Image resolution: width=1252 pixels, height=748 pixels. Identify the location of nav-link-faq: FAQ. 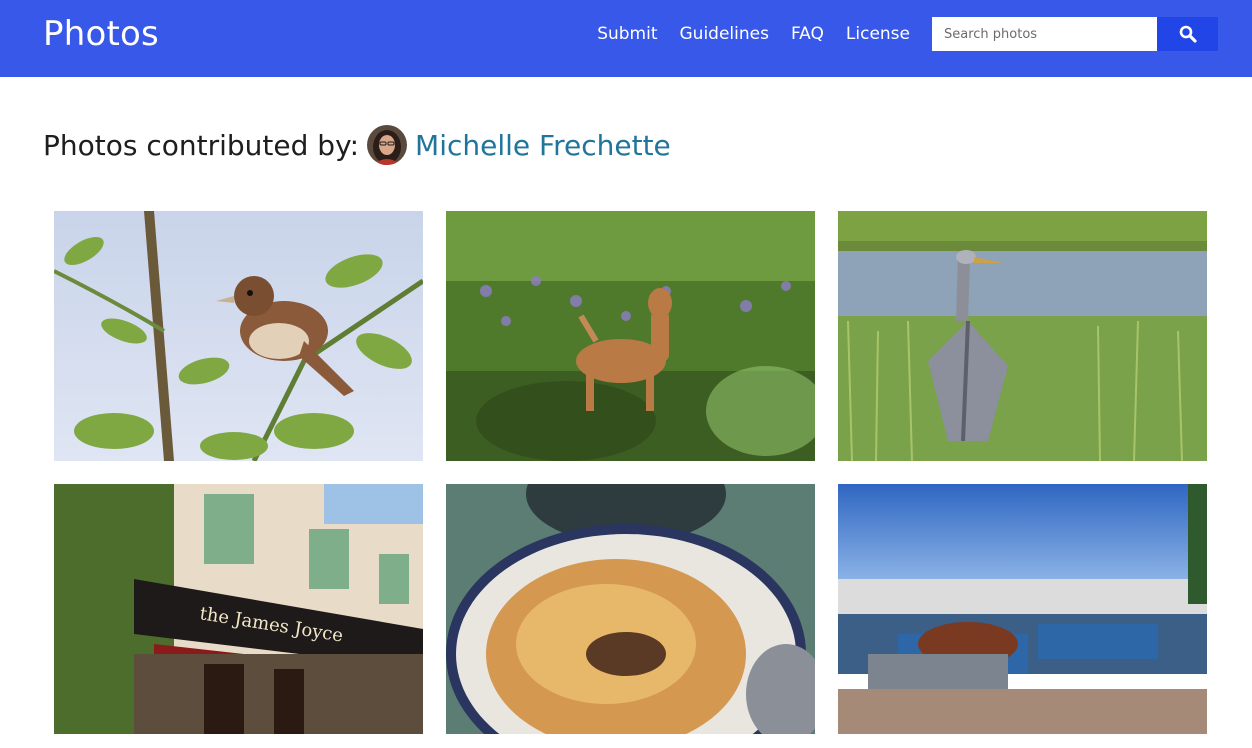
(807, 34).